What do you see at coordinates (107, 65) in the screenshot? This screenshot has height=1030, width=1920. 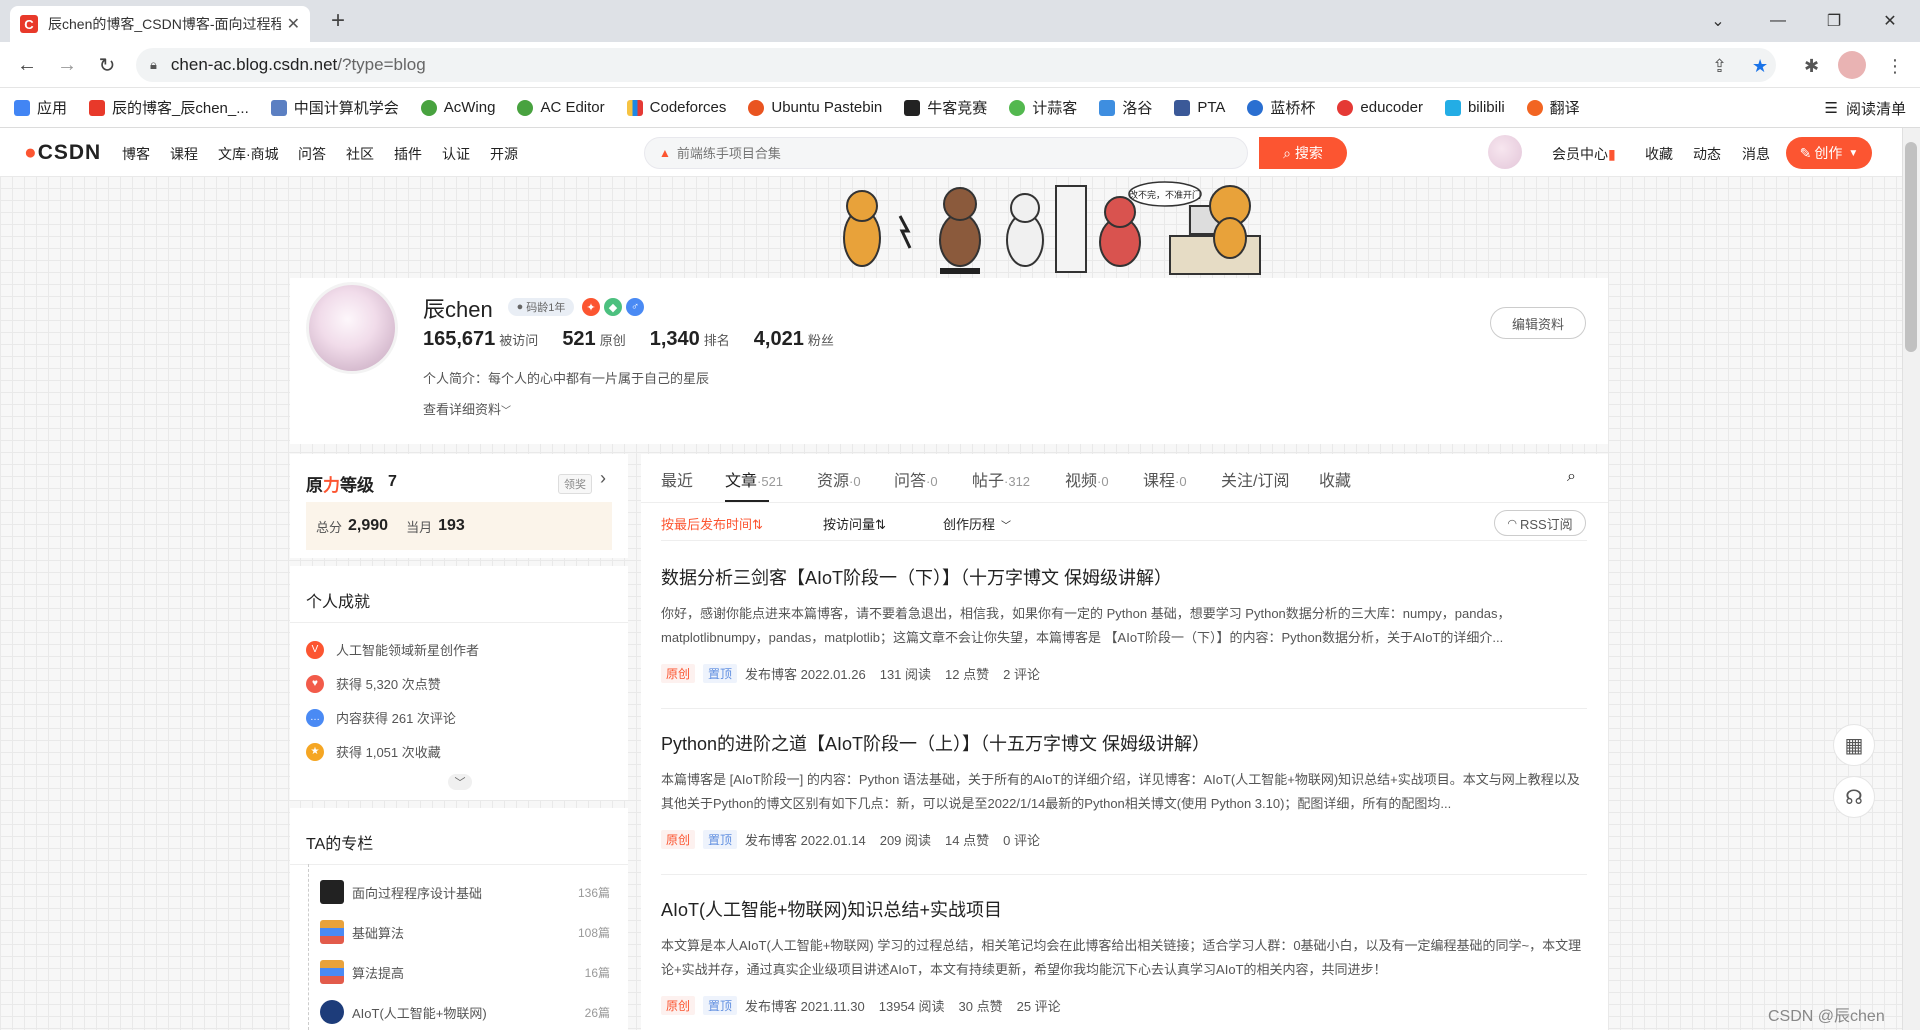 I see `reload-icon: ↻` at bounding box center [107, 65].